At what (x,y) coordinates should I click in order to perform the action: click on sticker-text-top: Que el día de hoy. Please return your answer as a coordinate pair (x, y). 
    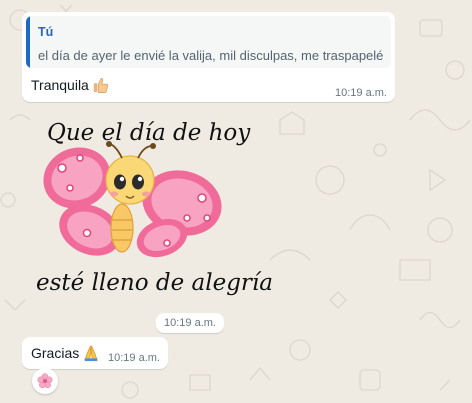
    Looking at the image, I should click on (149, 133).